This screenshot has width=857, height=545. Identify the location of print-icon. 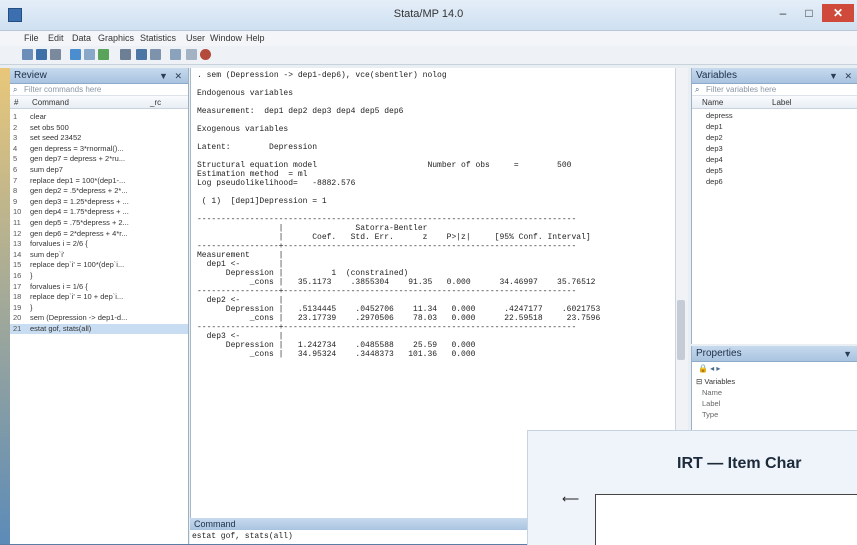
(55, 54).